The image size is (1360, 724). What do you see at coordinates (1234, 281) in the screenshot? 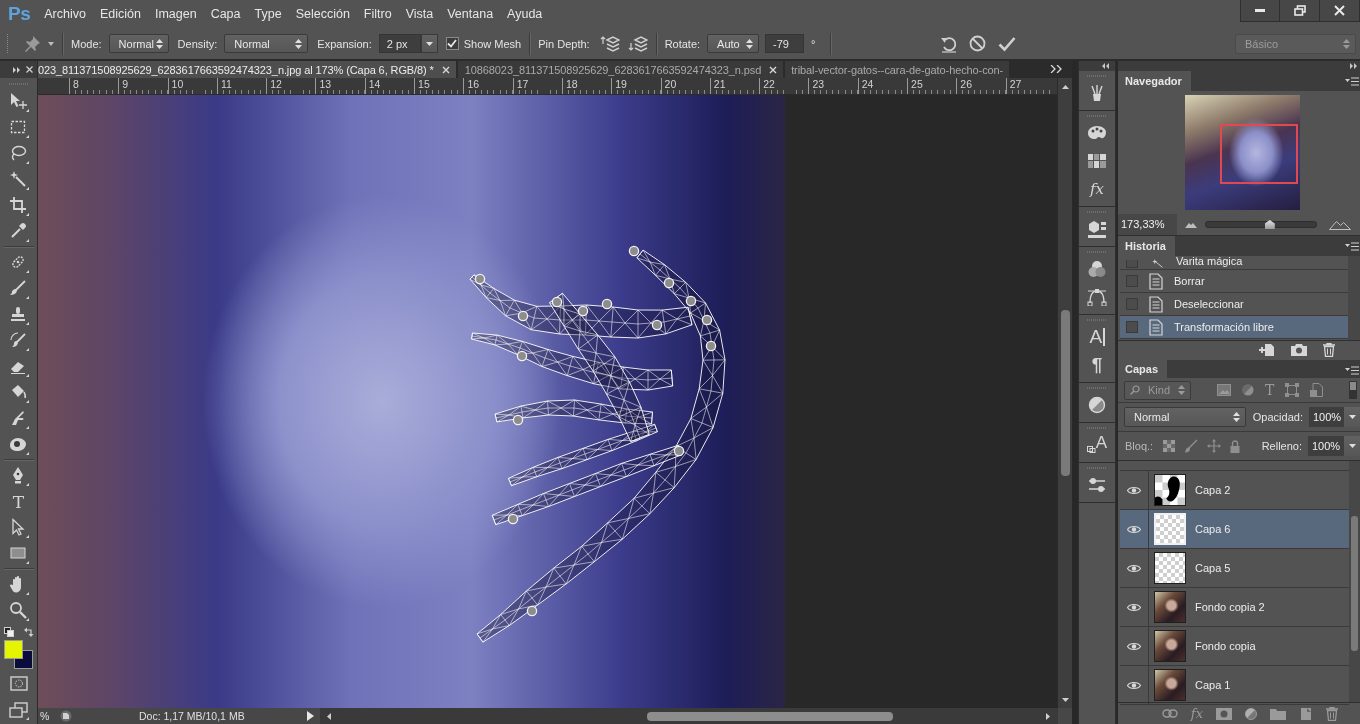
I see `history-state-row: Borrar` at bounding box center [1234, 281].